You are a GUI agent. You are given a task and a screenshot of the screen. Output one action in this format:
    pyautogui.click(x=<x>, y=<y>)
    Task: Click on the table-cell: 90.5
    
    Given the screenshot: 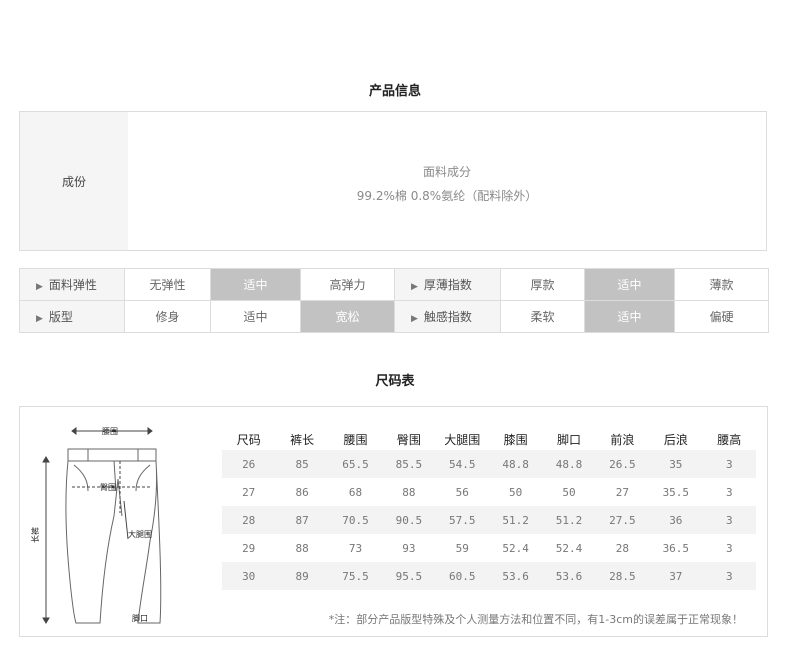 What is the action you would take?
    pyautogui.click(x=409, y=520)
    